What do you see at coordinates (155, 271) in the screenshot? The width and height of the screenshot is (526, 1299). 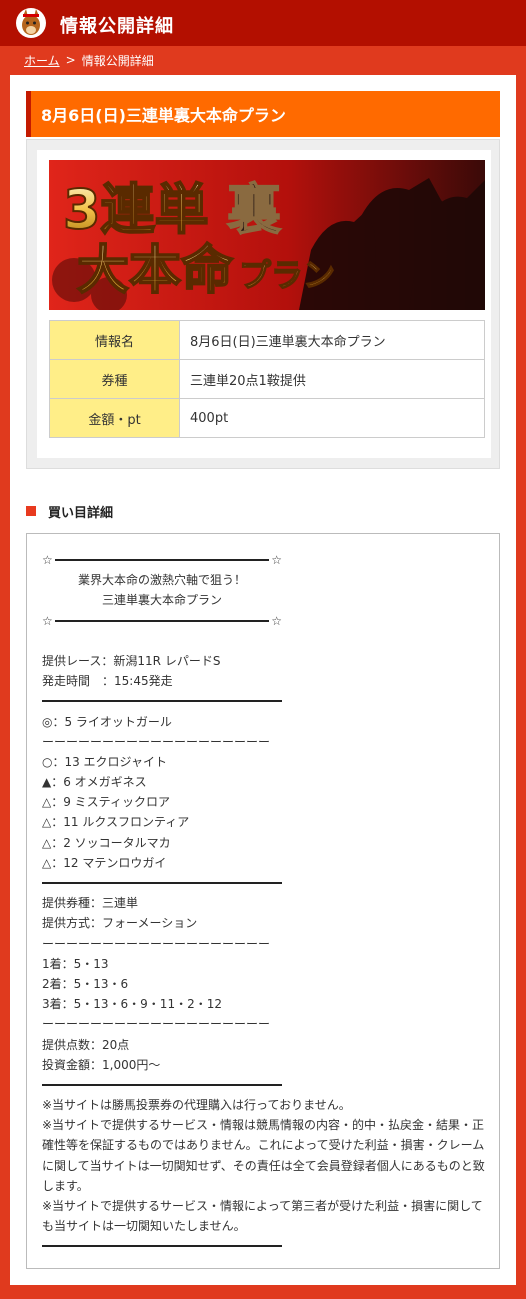 I see `banner-line2: 大本命` at bounding box center [155, 271].